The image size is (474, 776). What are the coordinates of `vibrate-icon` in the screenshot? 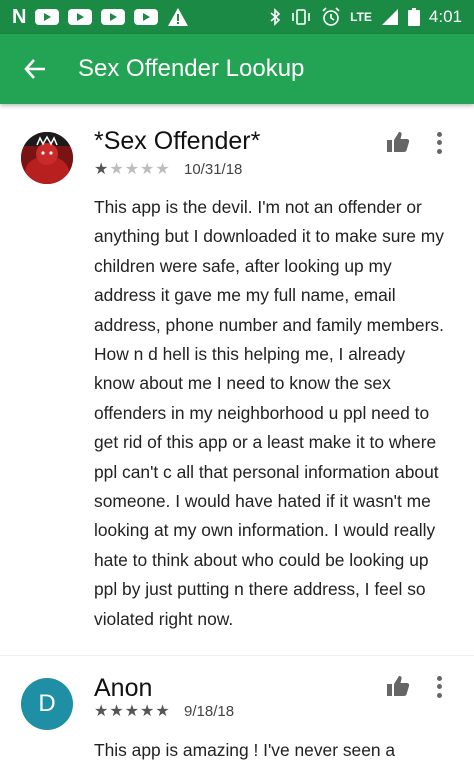 It's located at (301, 17).